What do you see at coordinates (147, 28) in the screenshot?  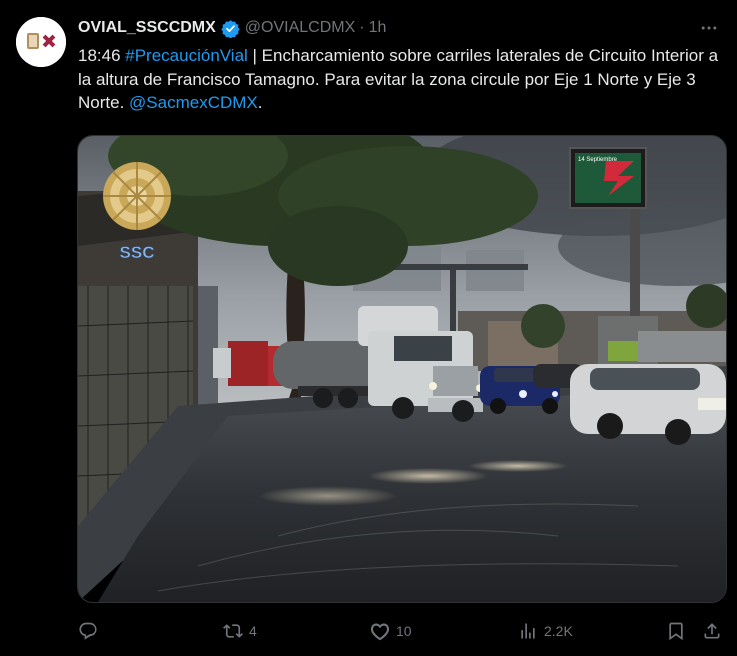 I see `display-name: OVIAL_SSCCDMX` at bounding box center [147, 28].